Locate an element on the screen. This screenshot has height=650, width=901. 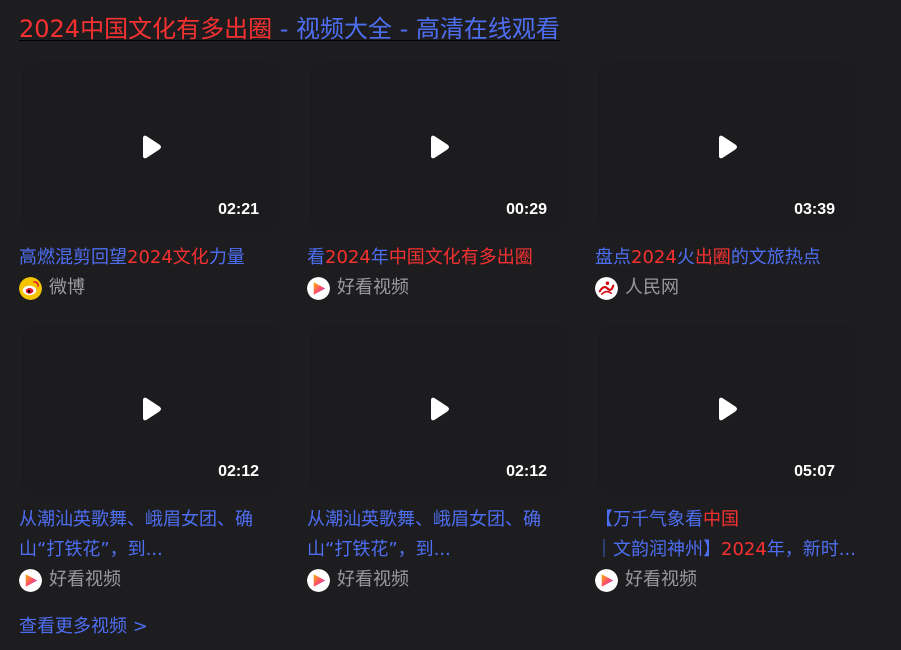
video-title-link: 高燃混剪回望2024文化力量 is located at coordinates (151, 258).